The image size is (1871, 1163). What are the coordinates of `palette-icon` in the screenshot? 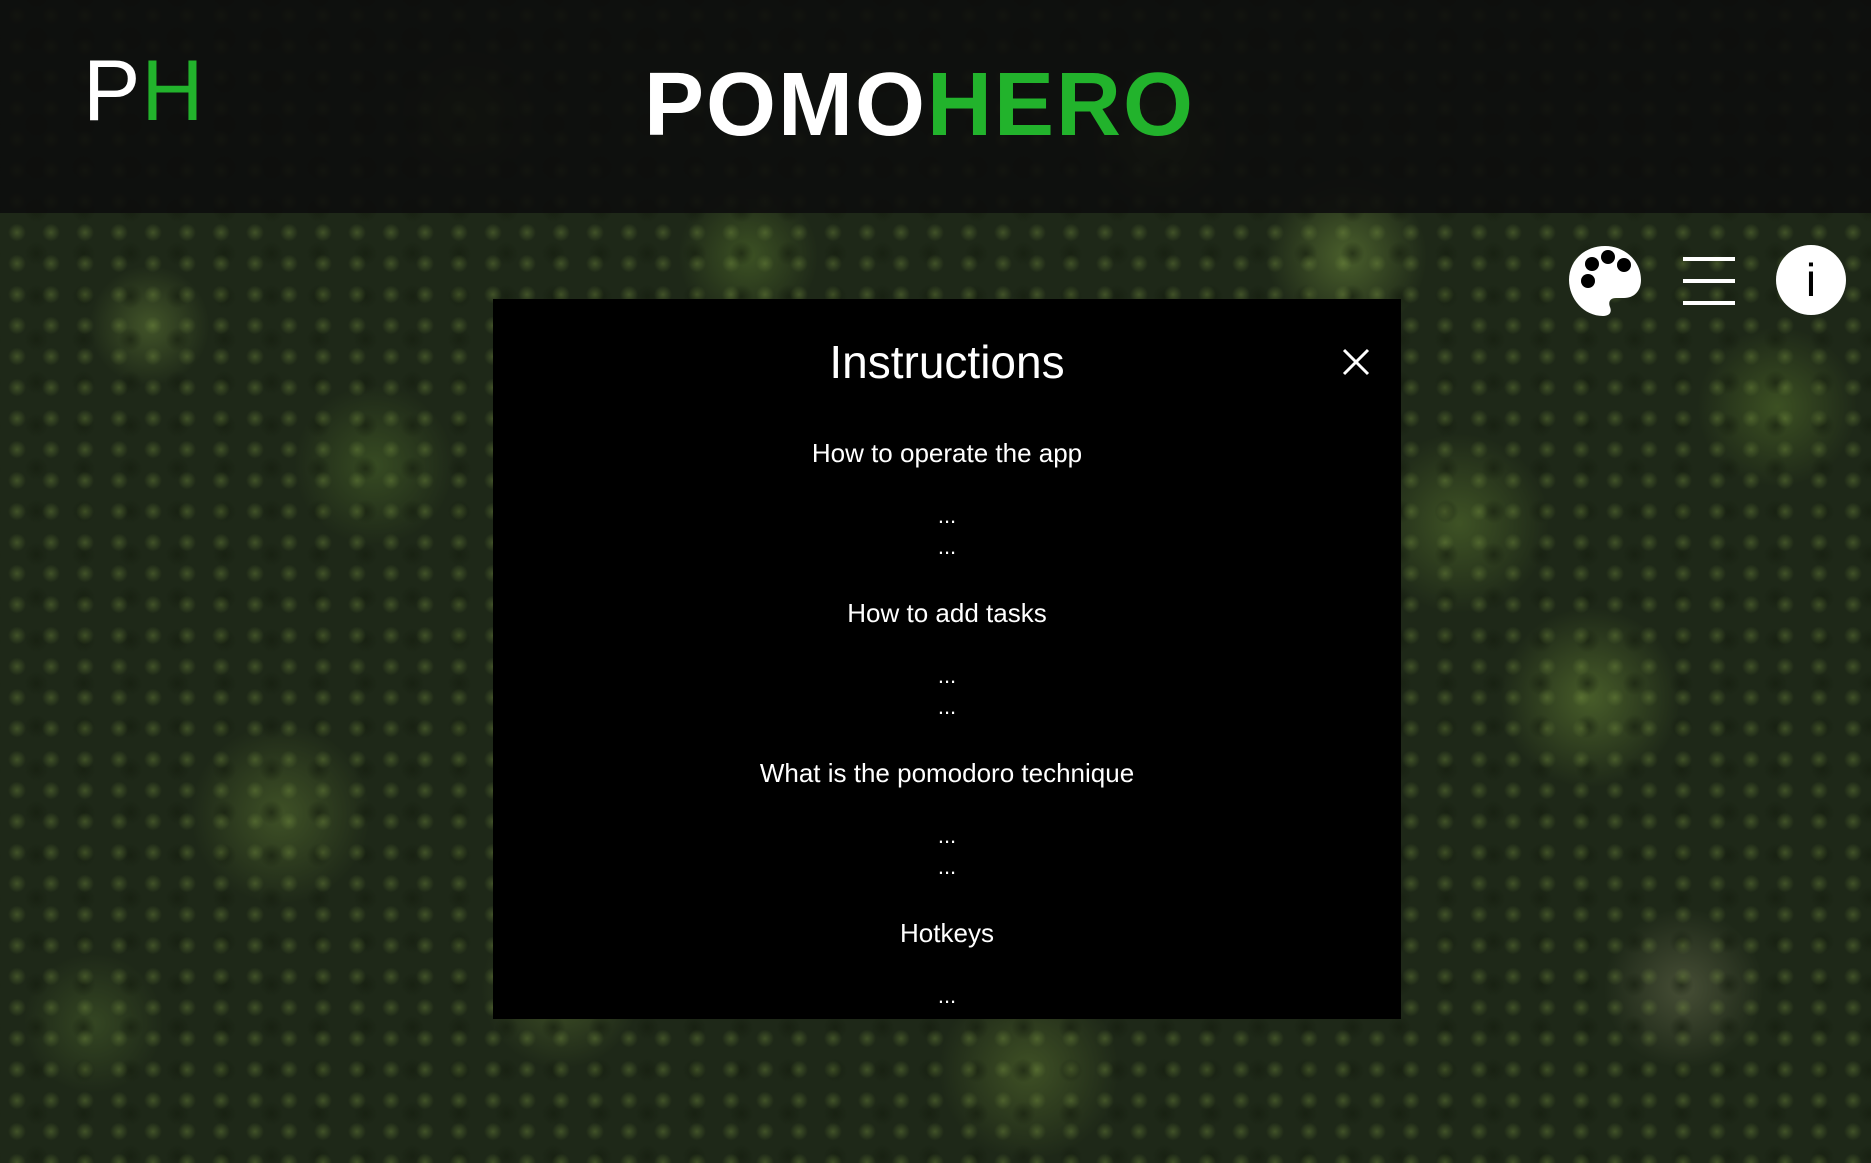 It's located at (1605, 281).